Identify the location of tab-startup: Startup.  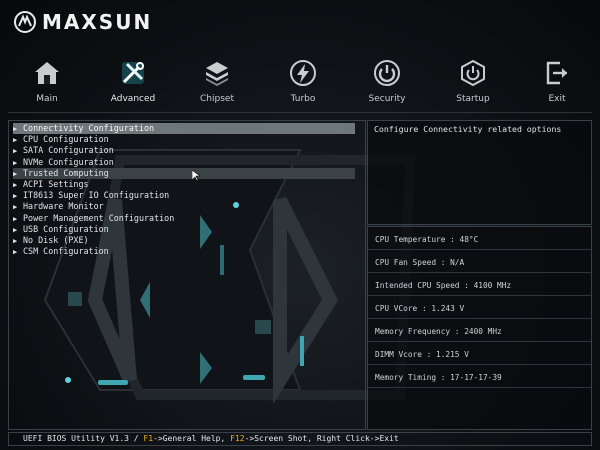
(473, 81).